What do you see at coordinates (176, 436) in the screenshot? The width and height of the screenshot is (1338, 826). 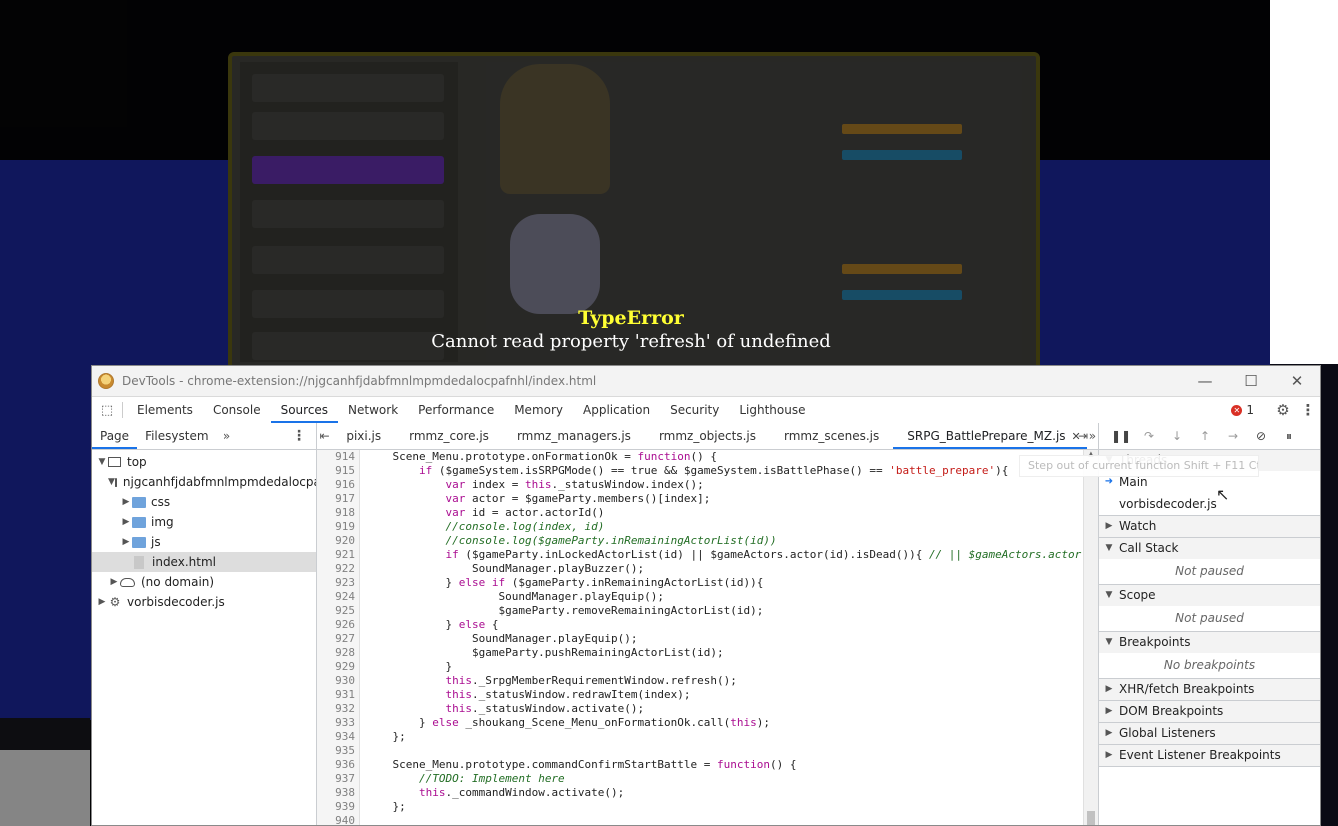 I see `tab-filesystem: Filesystem` at bounding box center [176, 436].